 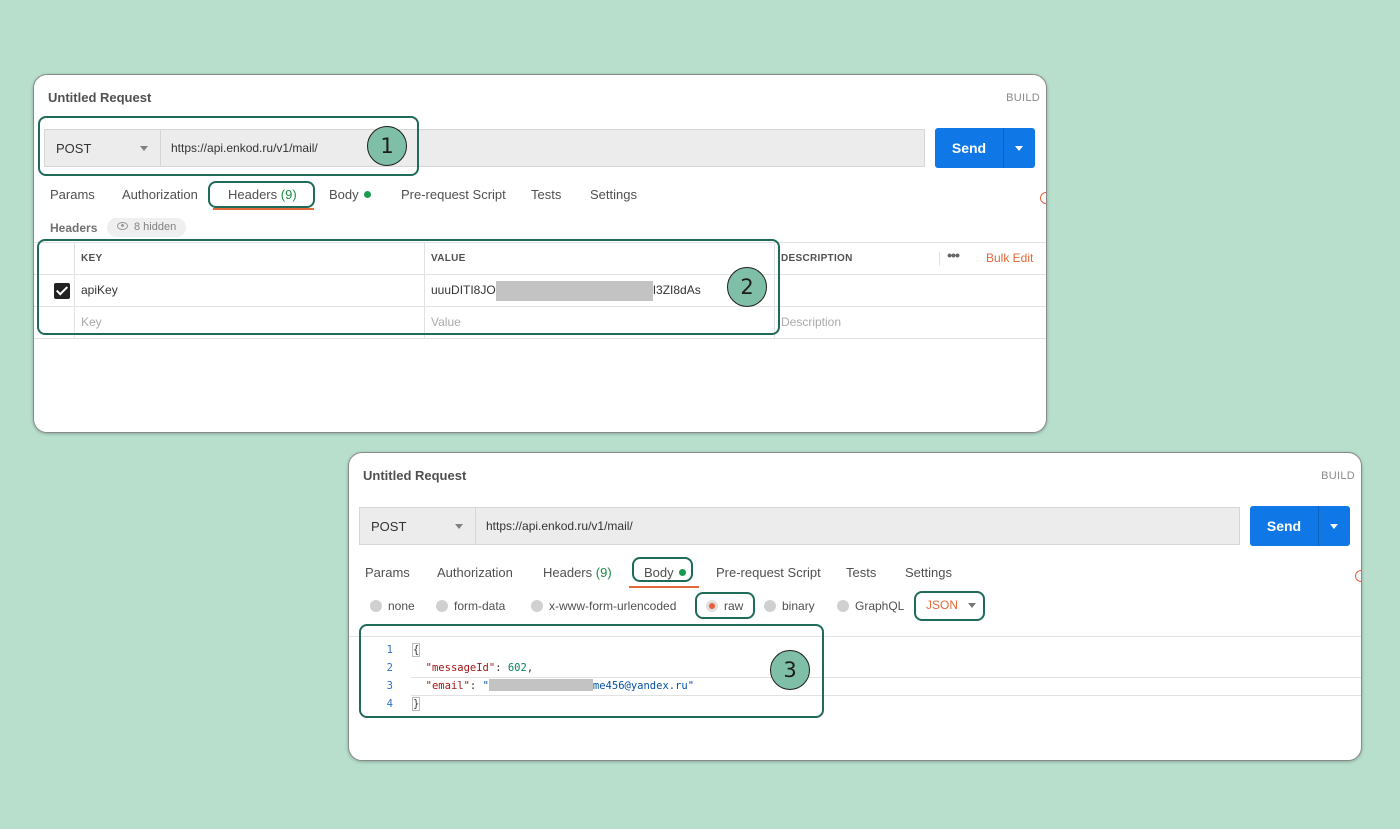 I want to click on more-options-icon: •••, so click(x=952, y=257).